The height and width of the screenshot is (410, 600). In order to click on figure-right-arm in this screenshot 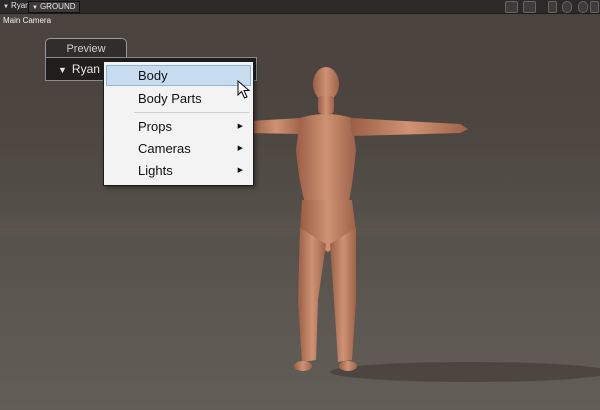, I will do `click(409, 127)`.